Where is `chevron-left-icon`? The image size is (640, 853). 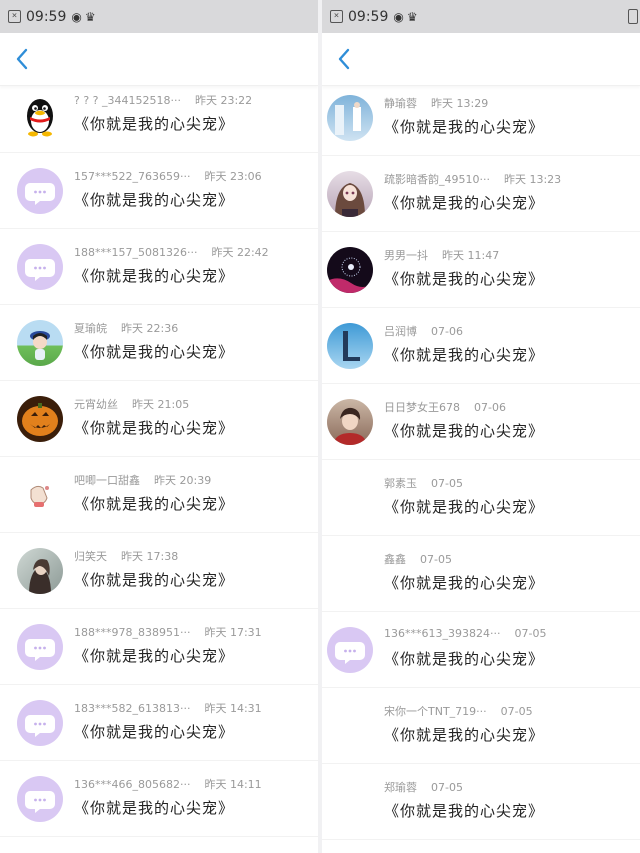
chevron-left-icon is located at coordinates (344, 59).